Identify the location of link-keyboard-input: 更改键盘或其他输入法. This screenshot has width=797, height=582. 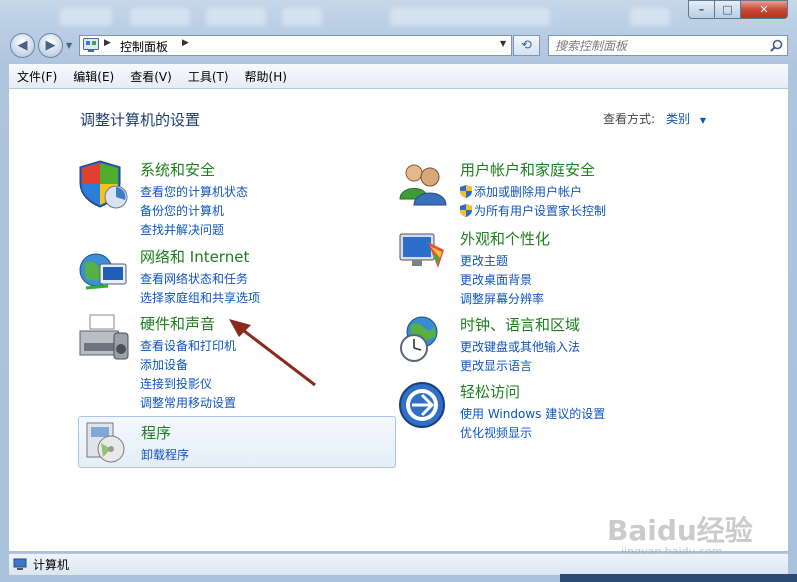
(520, 347).